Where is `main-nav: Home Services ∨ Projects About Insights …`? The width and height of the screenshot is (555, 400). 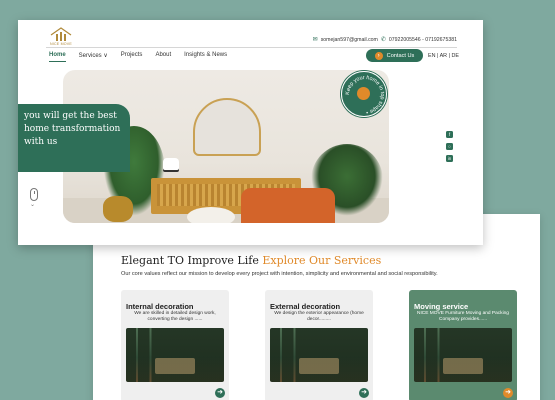 main-nav: Home Services ∨ Projects About Insights … is located at coordinates (138, 57).